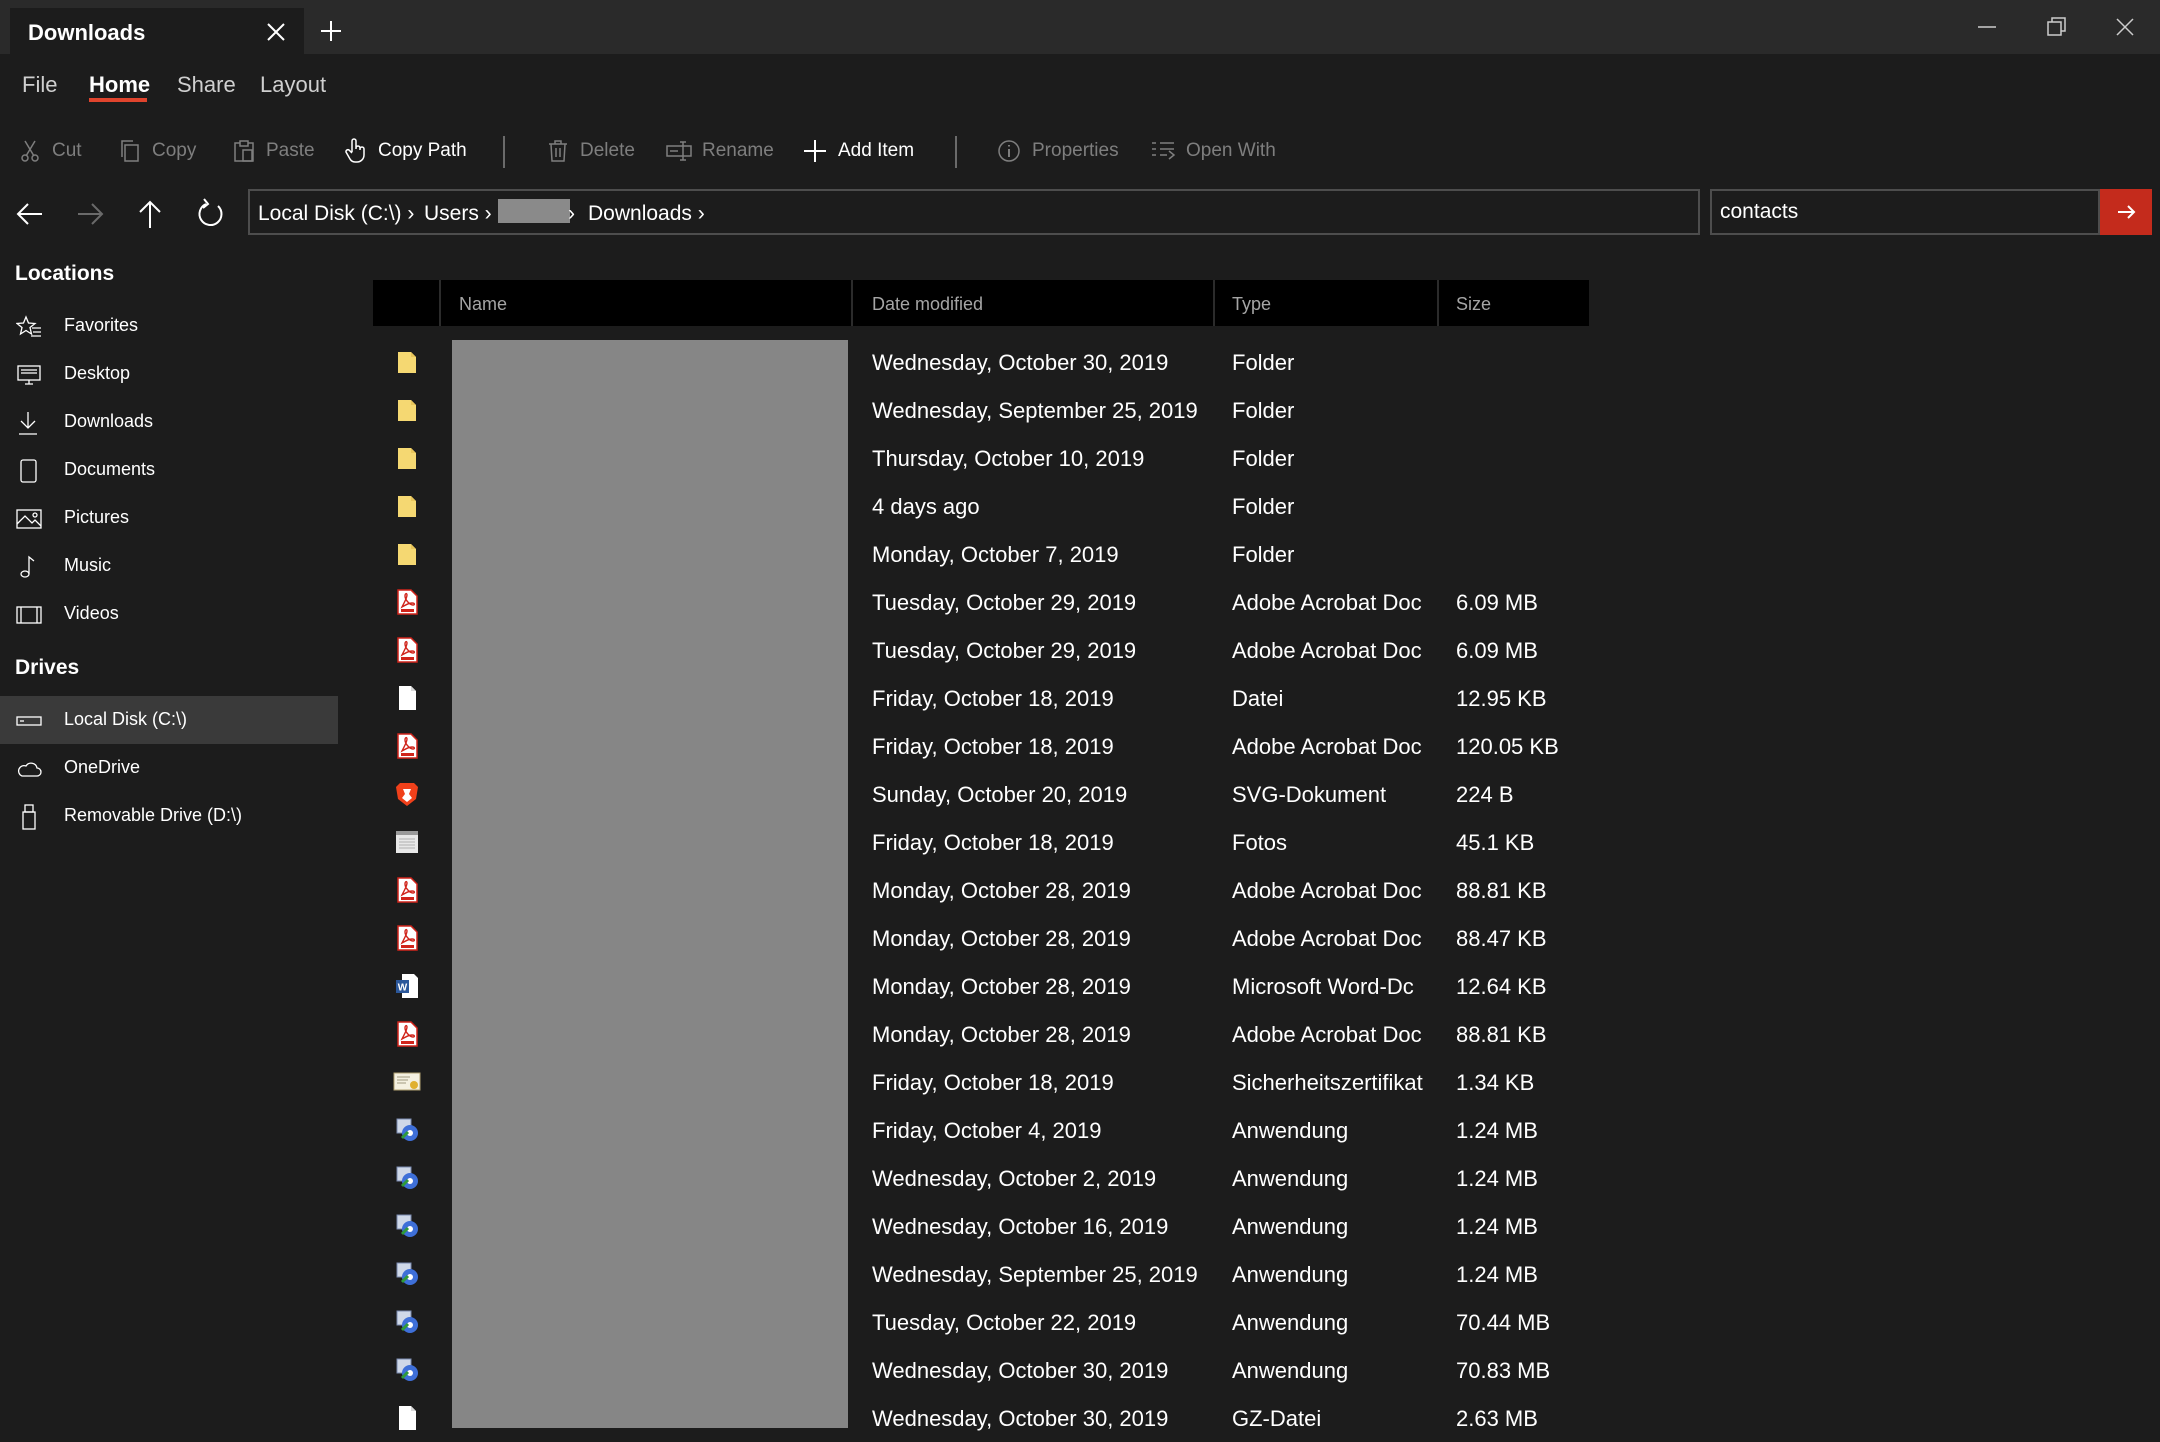 This screenshot has width=2160, height=1442. I want to click on file-size: 6.09 MB, so click(1497, 650).